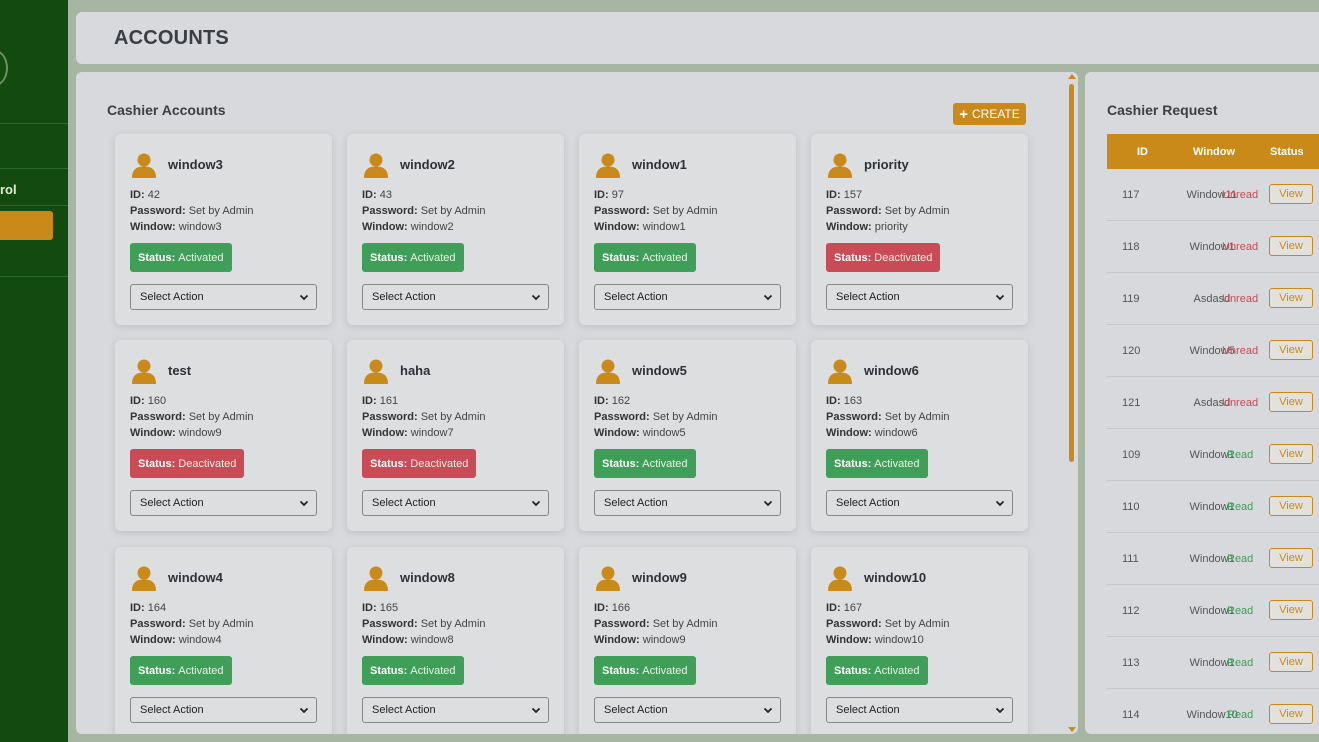 The image size is (1319, 742). What do you see at coordinates (26, 225) in the screenshot?
I see `sidebar-item-active` at bounding box center [26, 225].